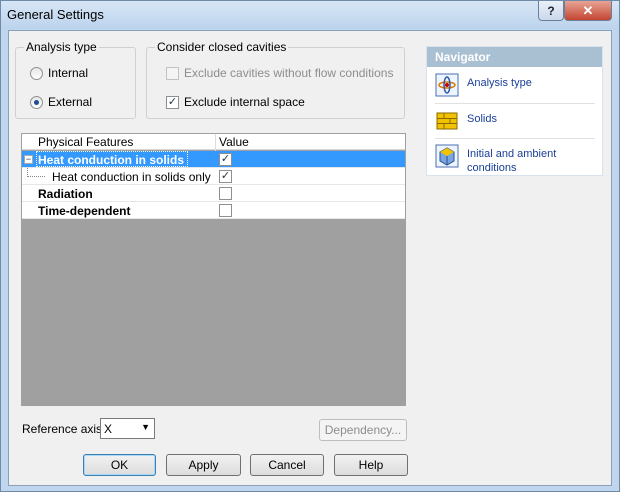 This screenshot has width=620, height=492. What do you see at coordinates (225, 193) in the screenshot?
I see `row-radiation-checkbox` at bounding box center [225, 193].